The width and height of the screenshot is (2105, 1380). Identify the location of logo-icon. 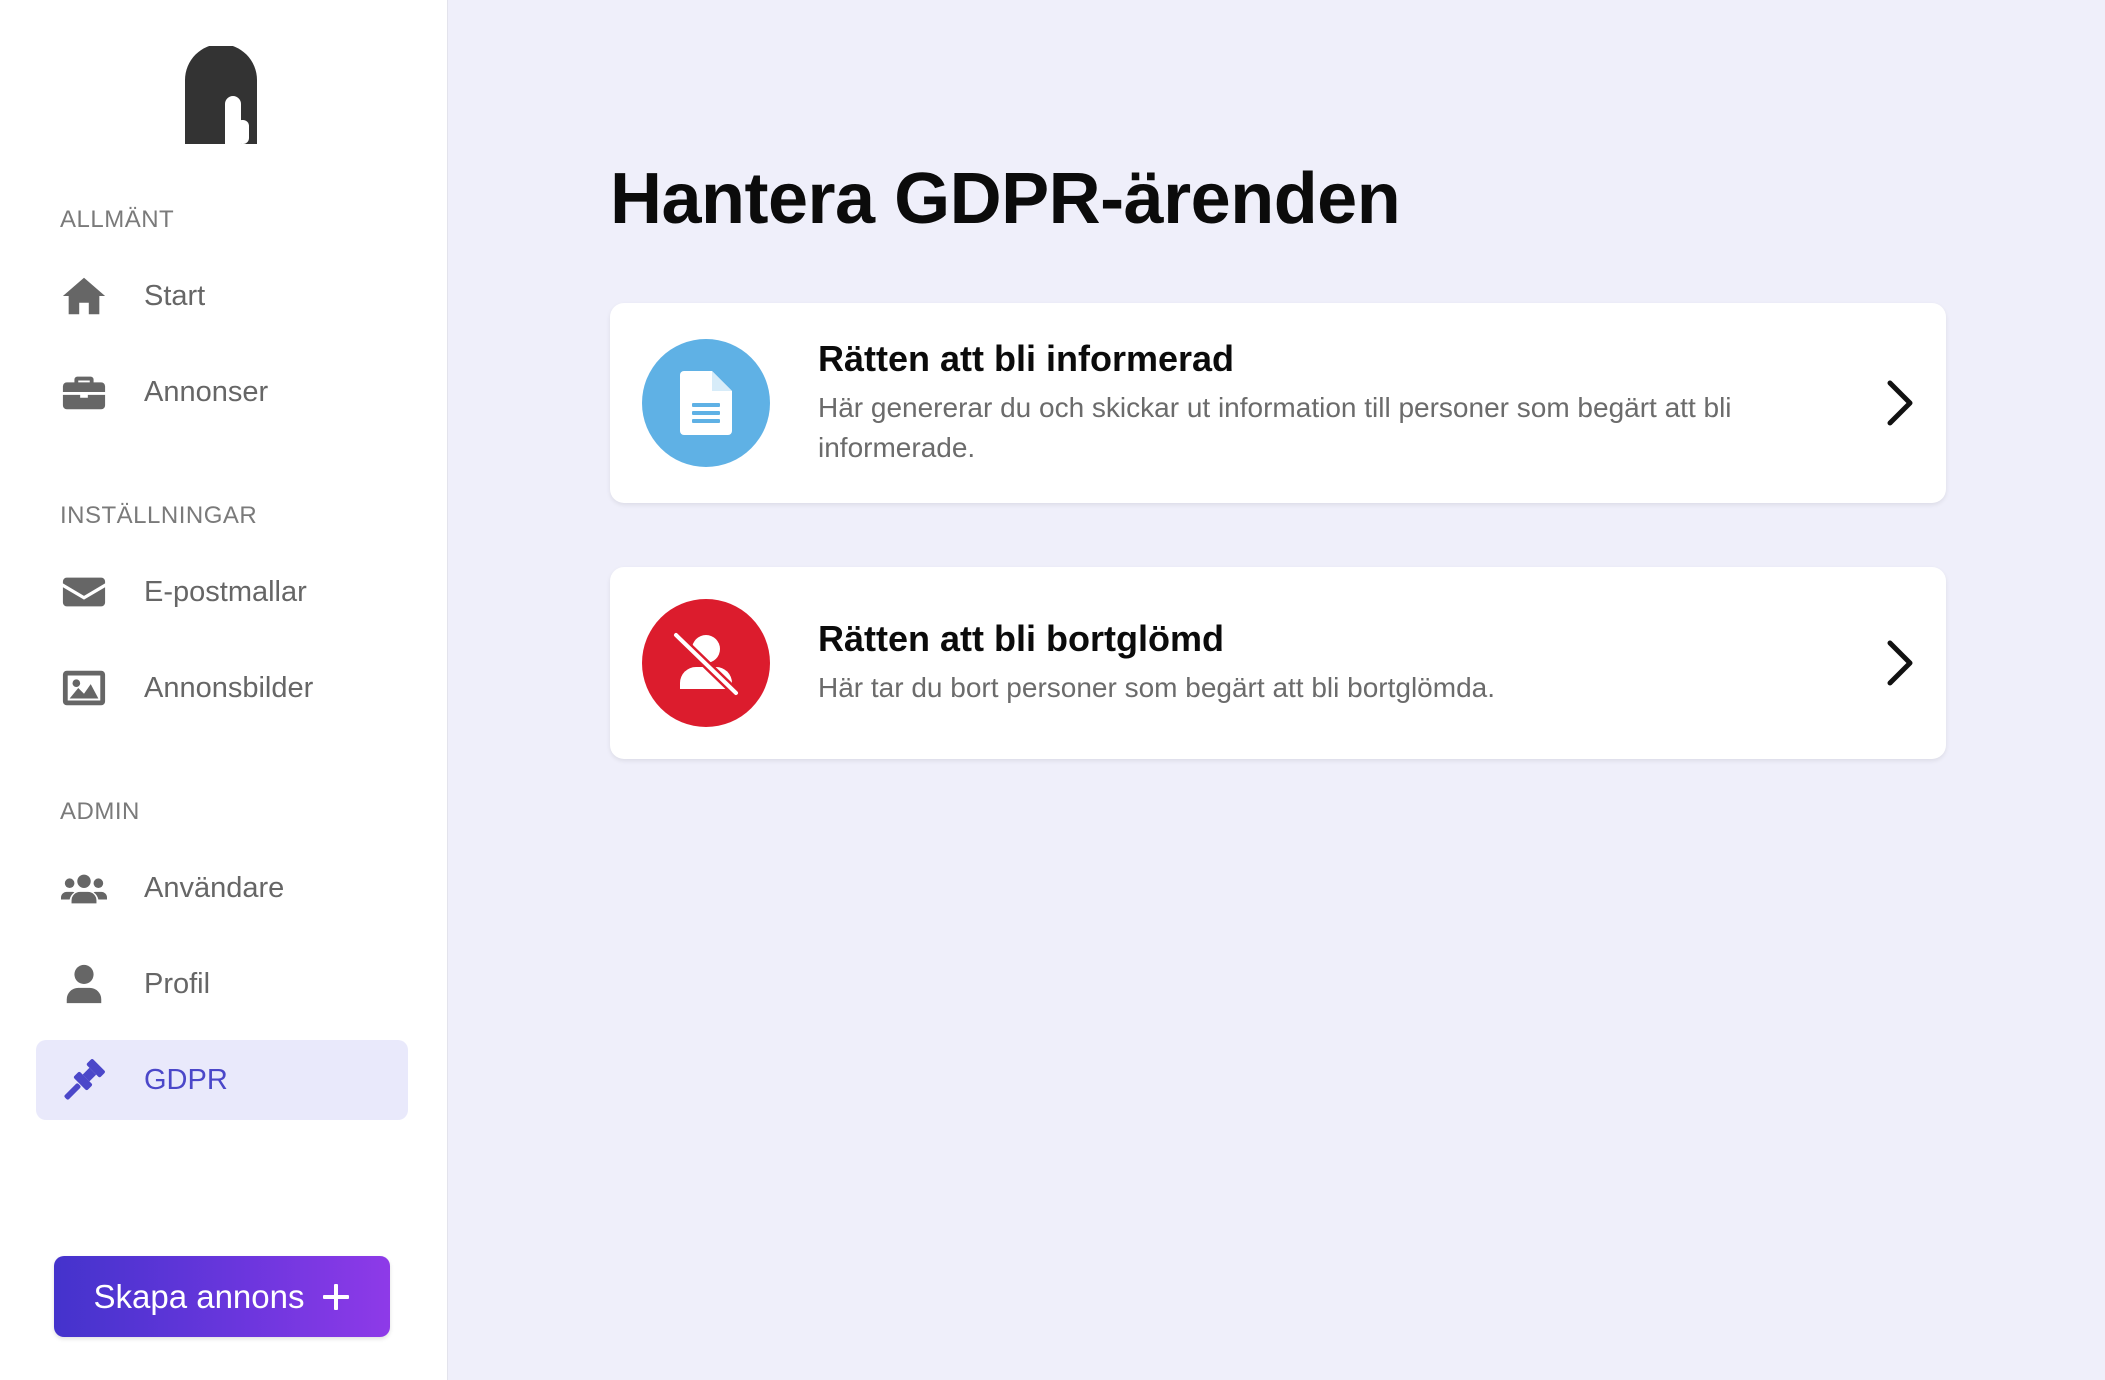
(221, 95).